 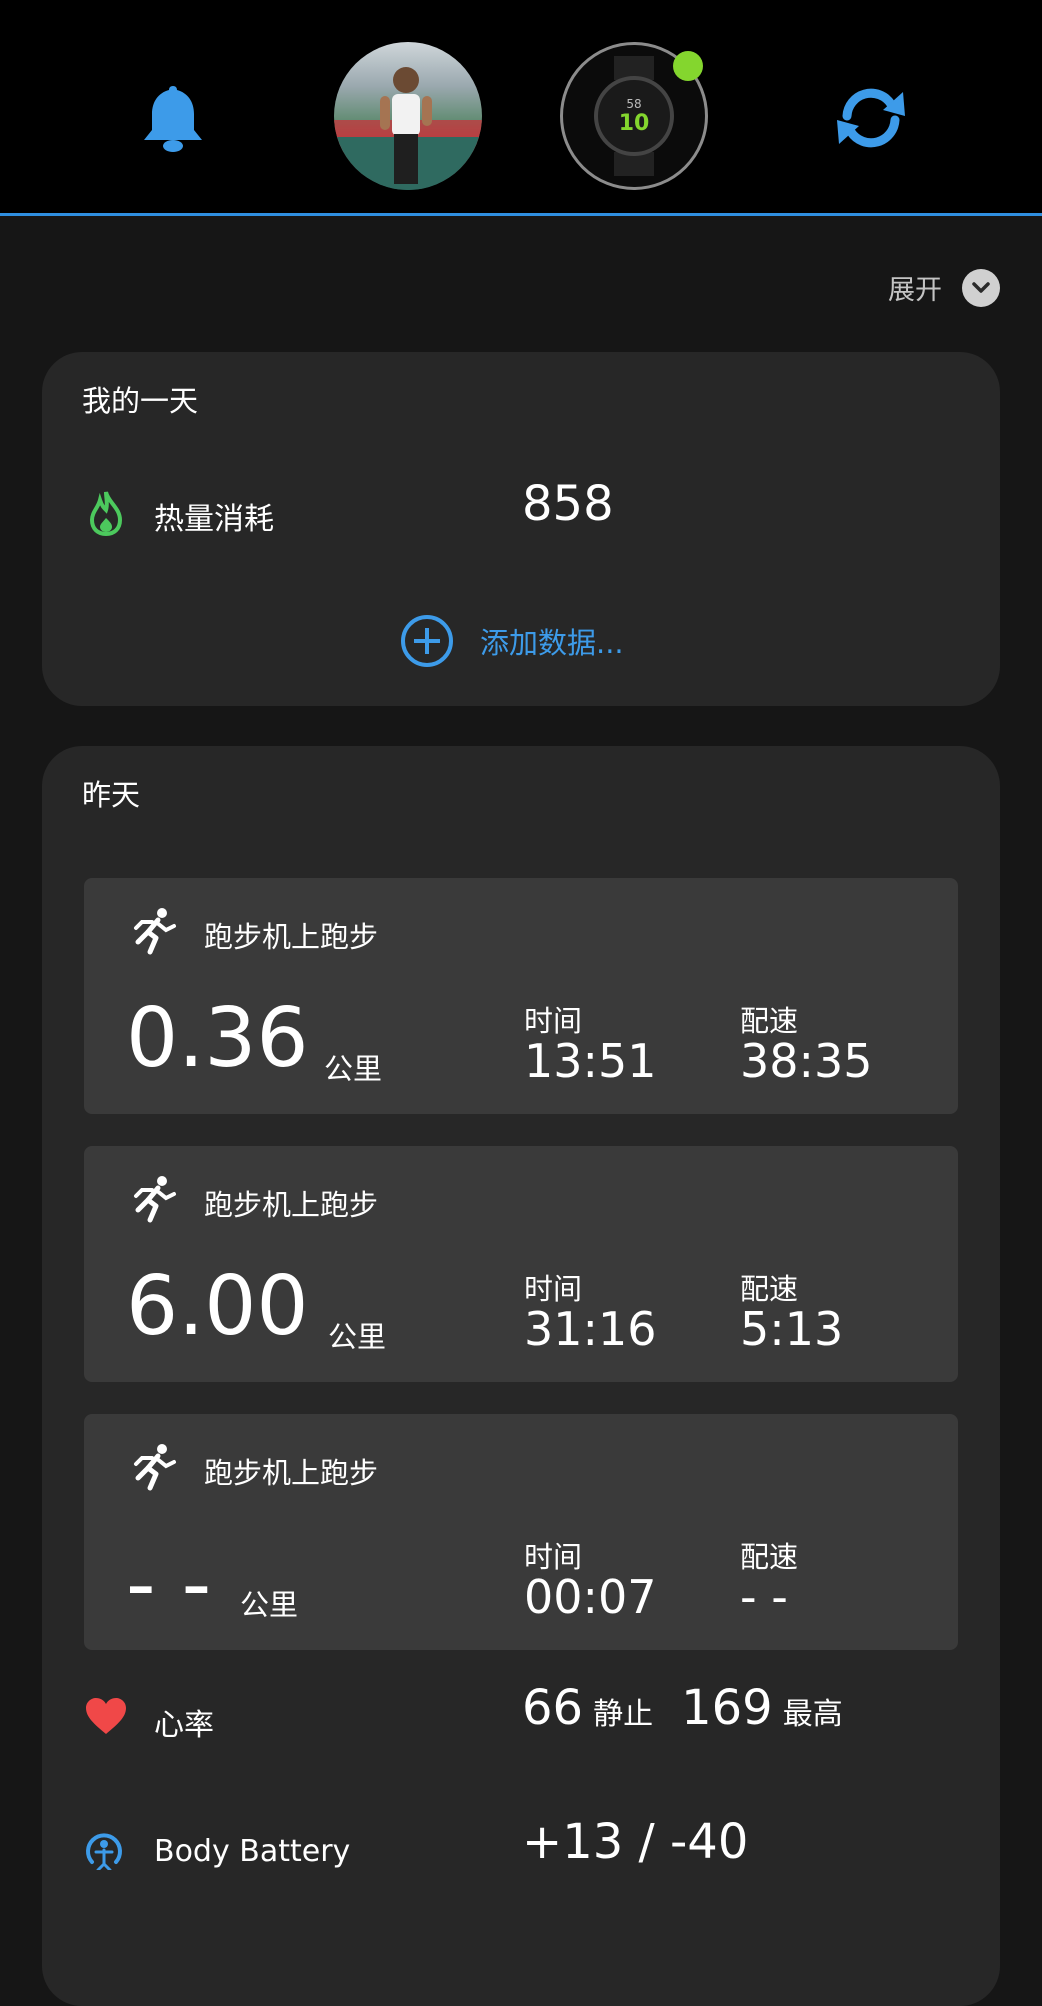 What do you see at coordinates (590, 1597) in the screenshot?
I see `time-value: 00:07` at bounding box center [590, 1597].